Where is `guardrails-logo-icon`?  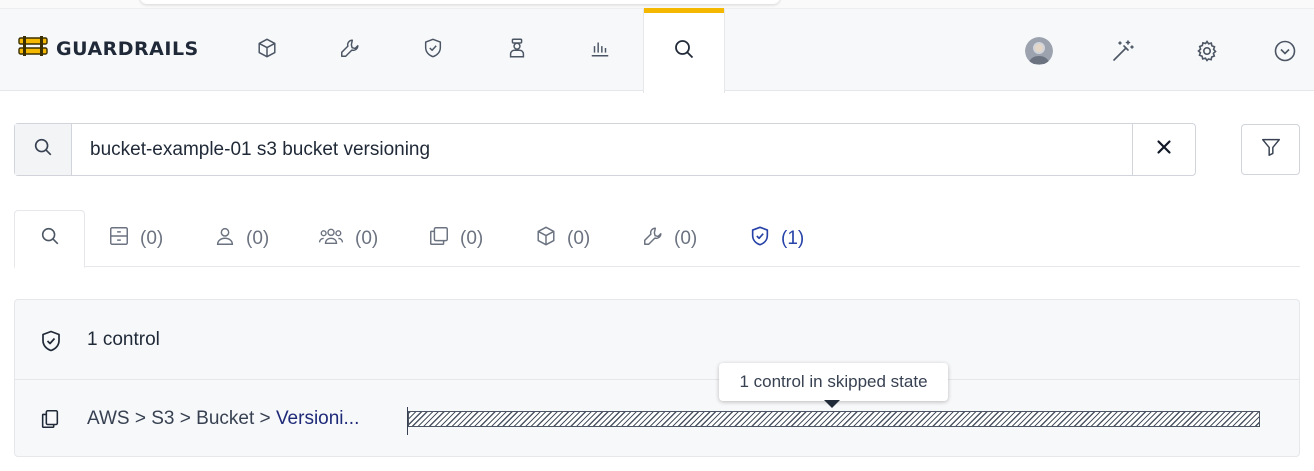 guardrails-logo-icon is located at coordinates (33, 48).